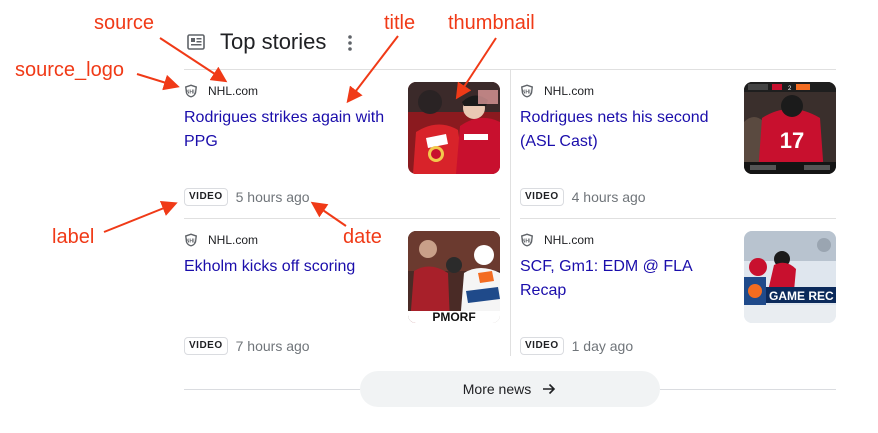 This screenshot has height=433, width=878. I want to click on arrow-to-label, so click(140, 217).